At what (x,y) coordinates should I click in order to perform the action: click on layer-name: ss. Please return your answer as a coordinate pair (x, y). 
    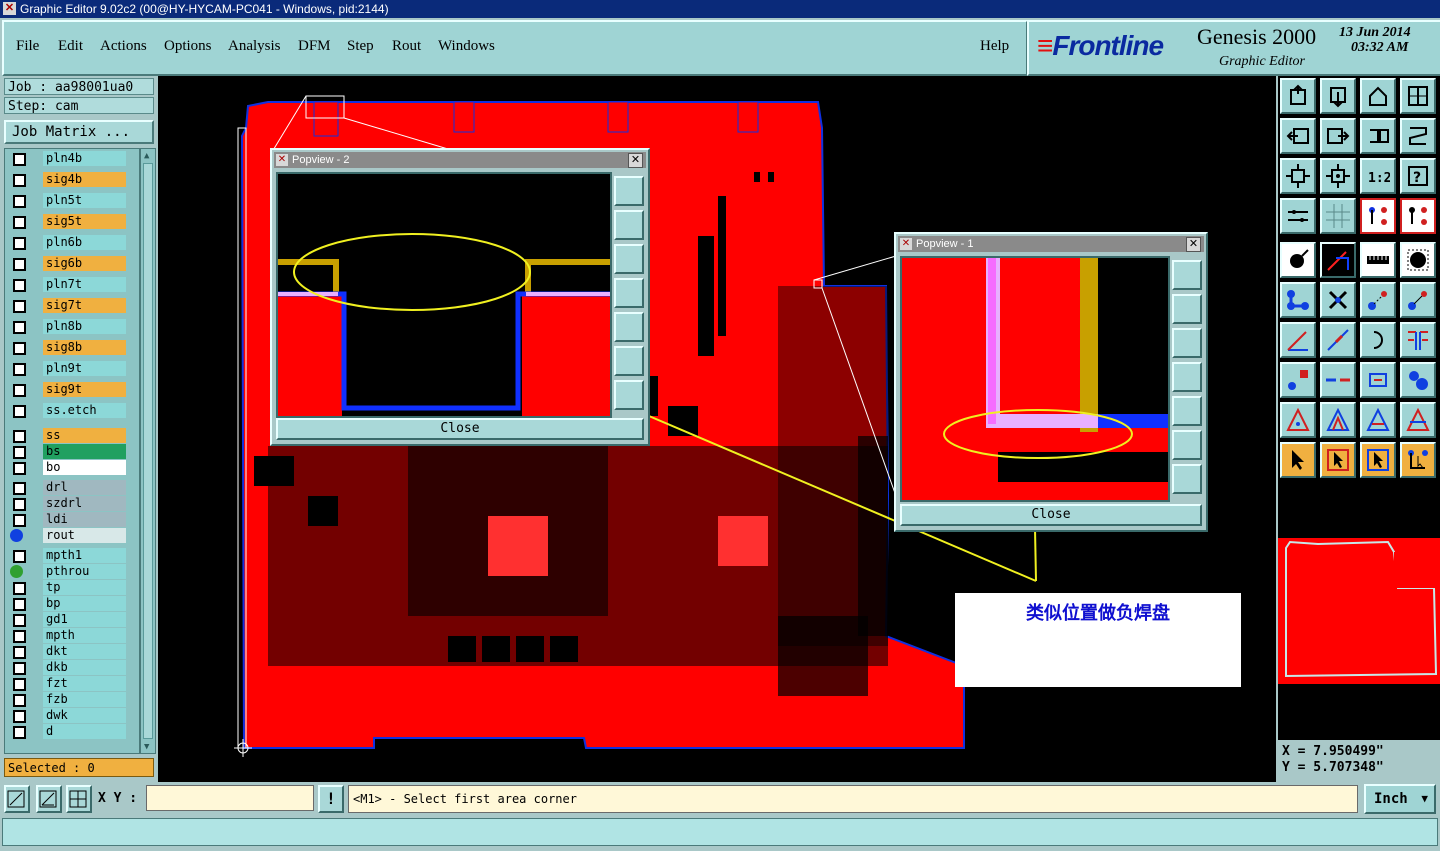
    Looking at the image, I should click on (84, 435).